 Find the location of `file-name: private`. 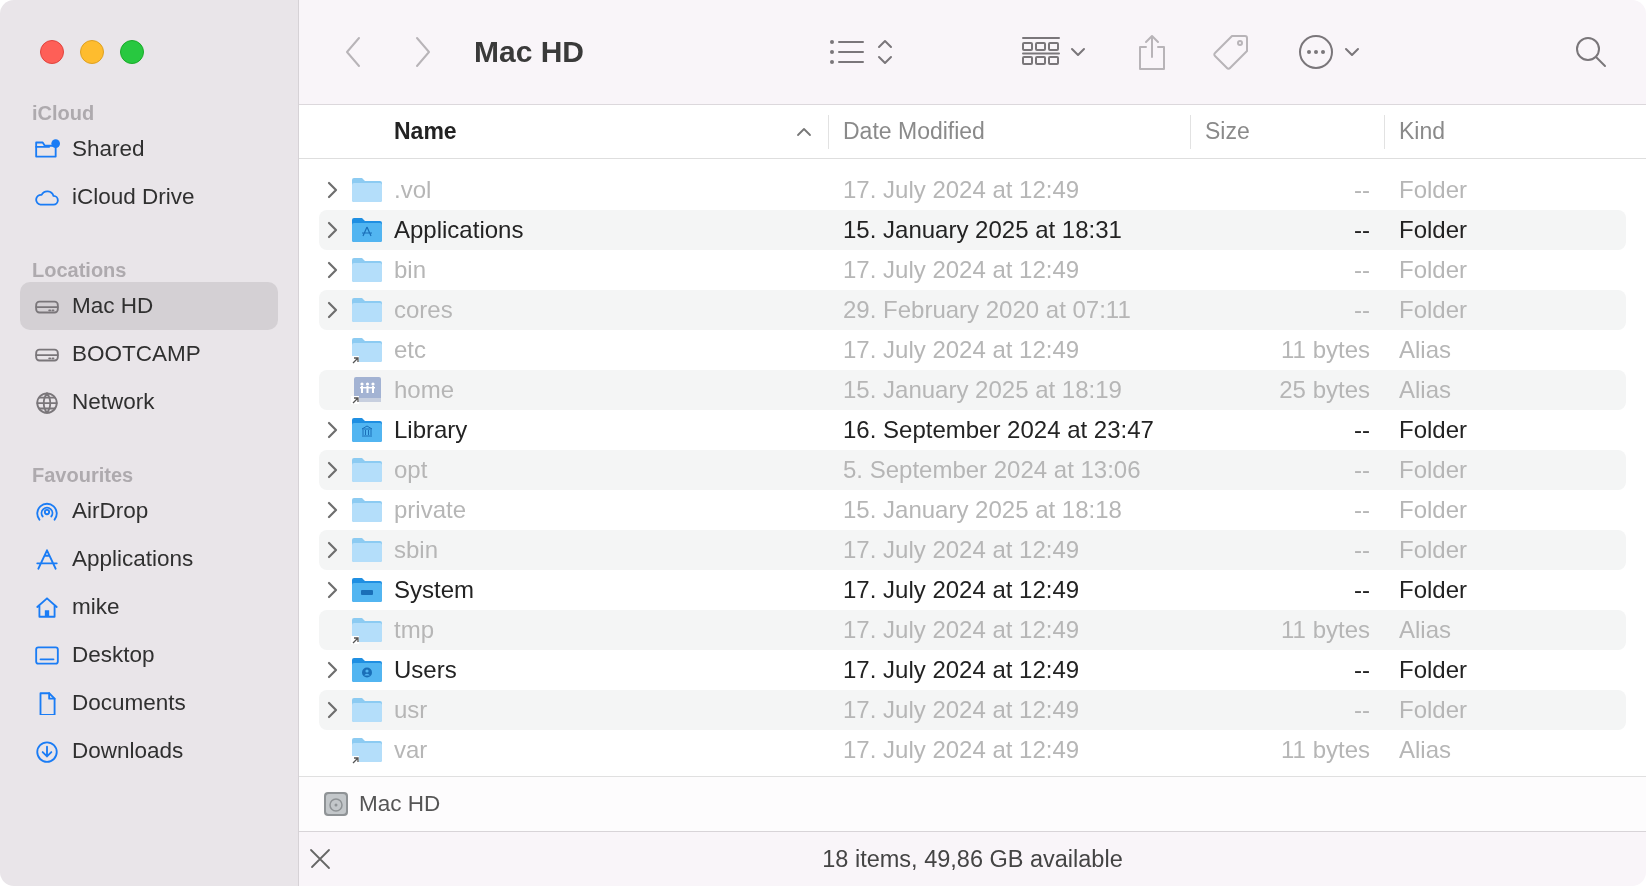

file-name: private is located at coordinates (431, 510).